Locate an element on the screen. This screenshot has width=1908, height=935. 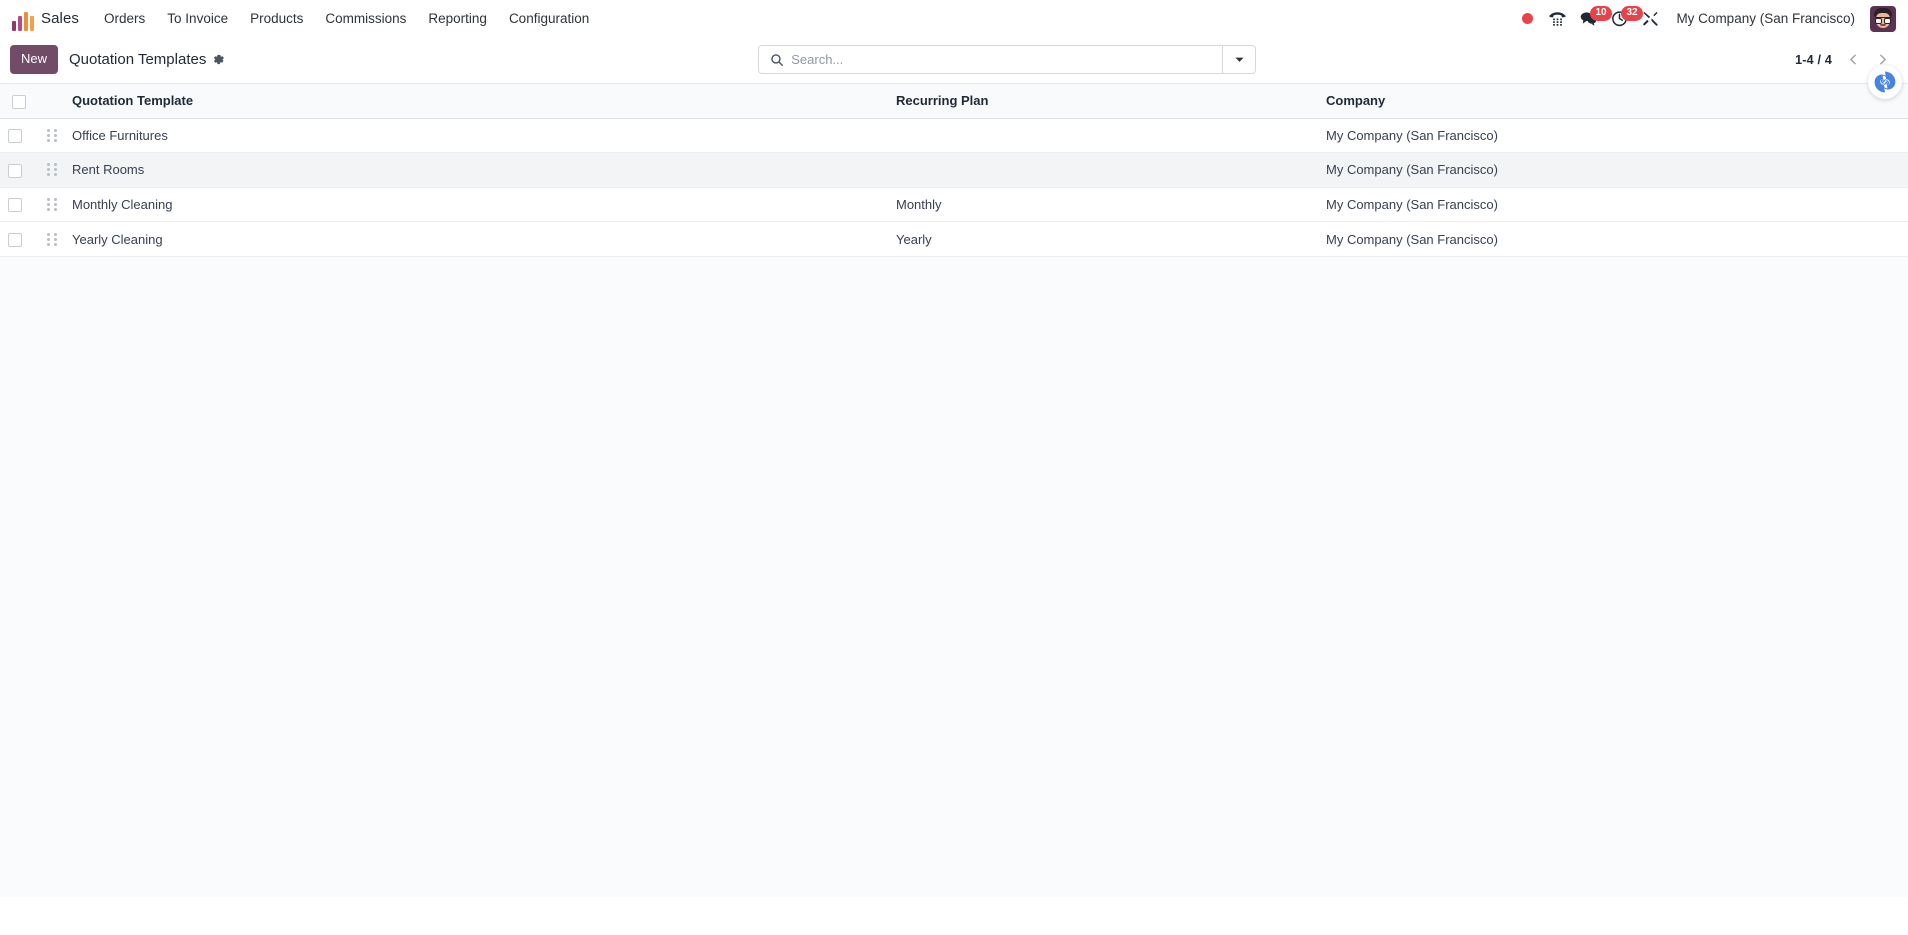
menu-orders: Orders is located at coordinates (124, 18).